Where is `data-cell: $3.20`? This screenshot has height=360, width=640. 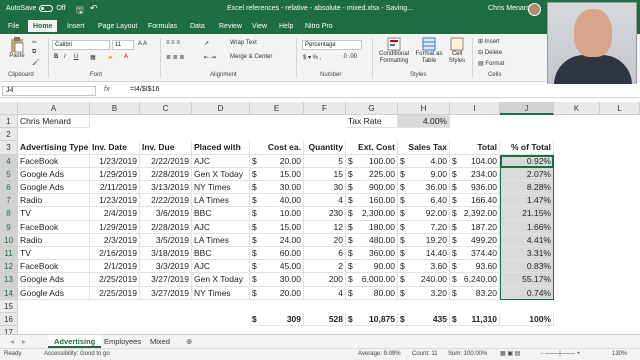
data-cell: $3.20 is located at coordinates (424, 293).